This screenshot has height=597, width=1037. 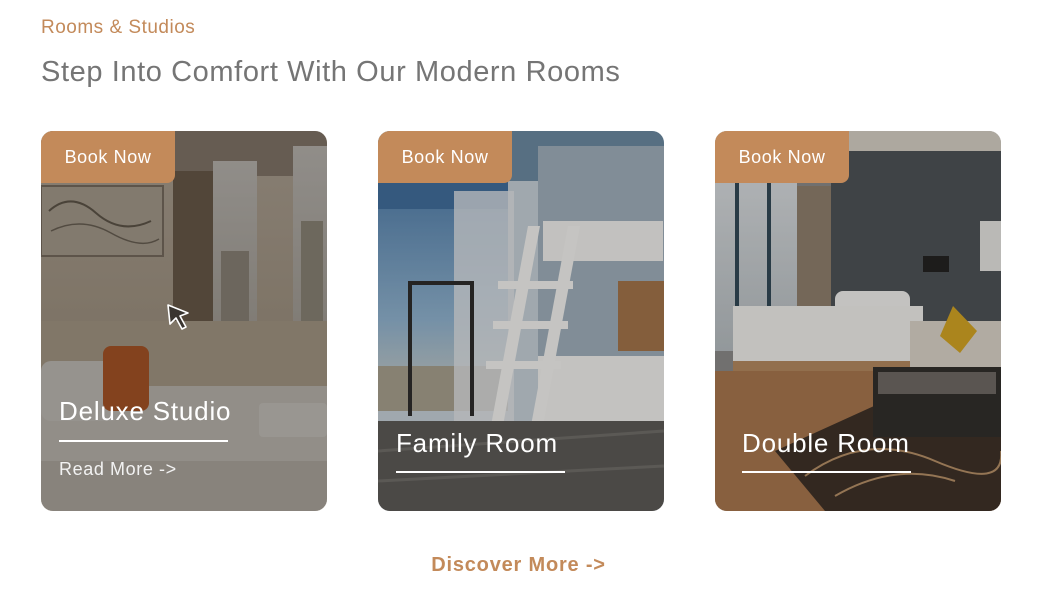 I want to click on section-eyebrow: Rooms & Studios, so click(x=118, y=27).